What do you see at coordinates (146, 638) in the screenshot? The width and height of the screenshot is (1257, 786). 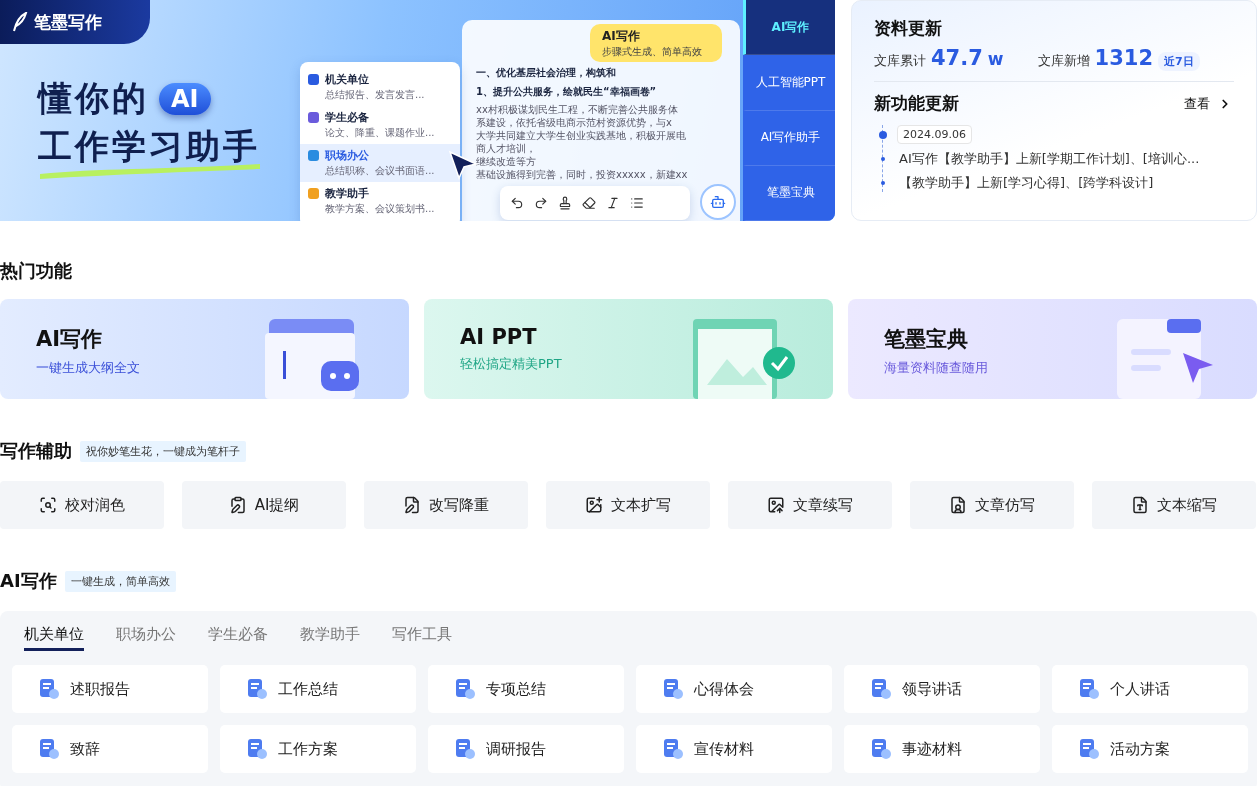 I see `category-tab: 职场办公` at bounding box center [146, 638].